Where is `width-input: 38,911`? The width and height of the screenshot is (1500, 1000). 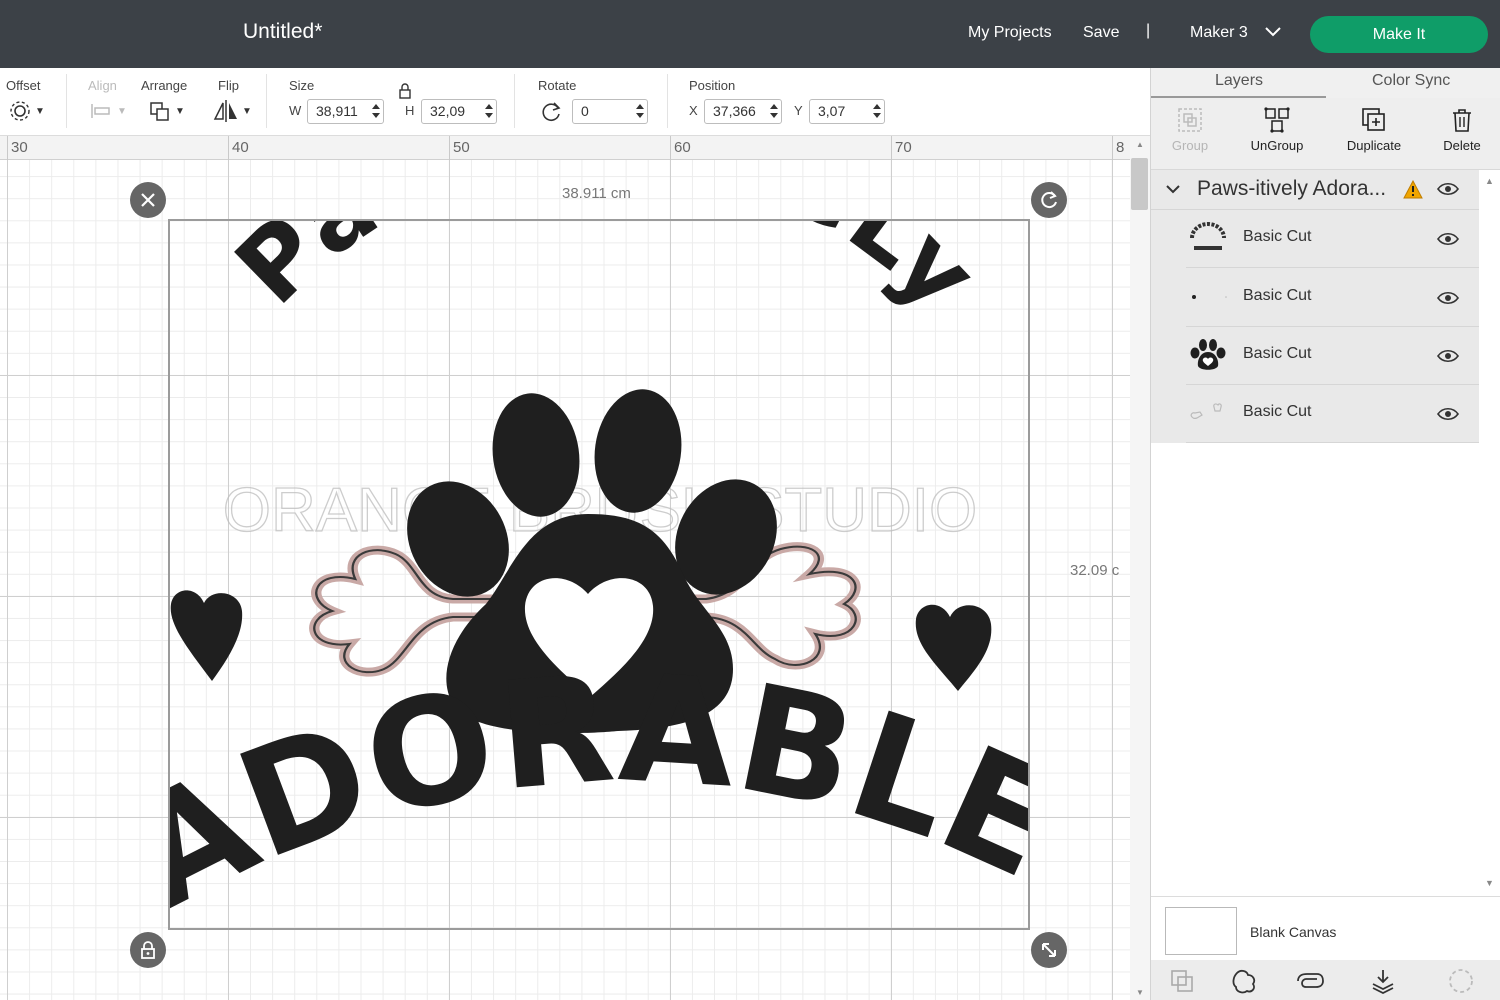
width-input: 38,911 is located at coordinates (345, 111).